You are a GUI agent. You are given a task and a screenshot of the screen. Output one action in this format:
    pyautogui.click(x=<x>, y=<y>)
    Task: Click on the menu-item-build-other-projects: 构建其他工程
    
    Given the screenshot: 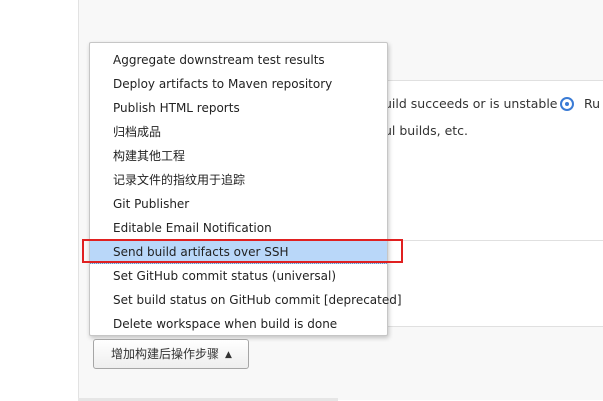 What is the action you would take?
    pyautogui.click(x=238, y=156)
    